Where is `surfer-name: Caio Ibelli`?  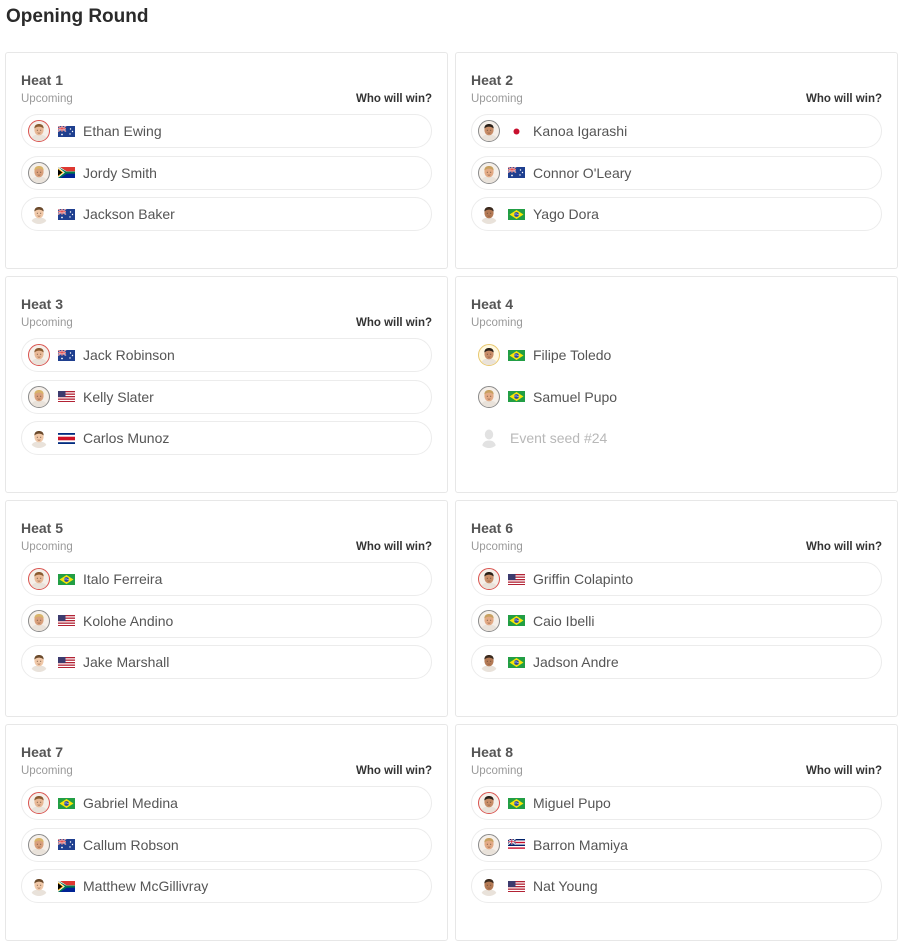
surfer-name: Caio Ibelli is located at coordinates (564, 620).